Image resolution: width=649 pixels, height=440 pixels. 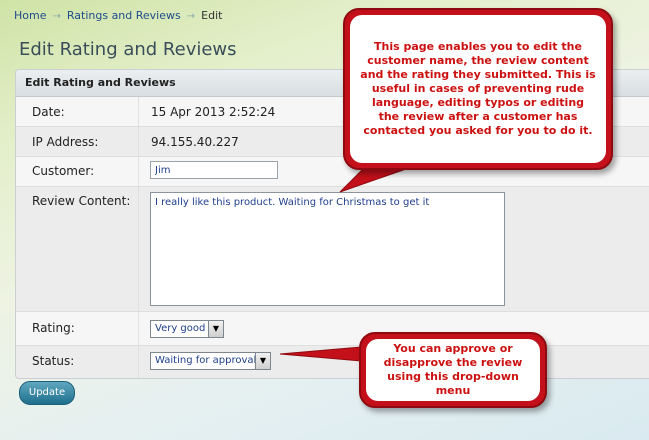 I want to click on ip-label: IP Address:, so click(x=65, y=142).